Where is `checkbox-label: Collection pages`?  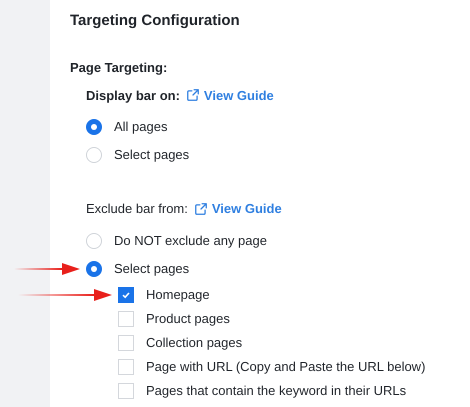 checkbox-label: Collection pages is located at coordinates (194, 343).